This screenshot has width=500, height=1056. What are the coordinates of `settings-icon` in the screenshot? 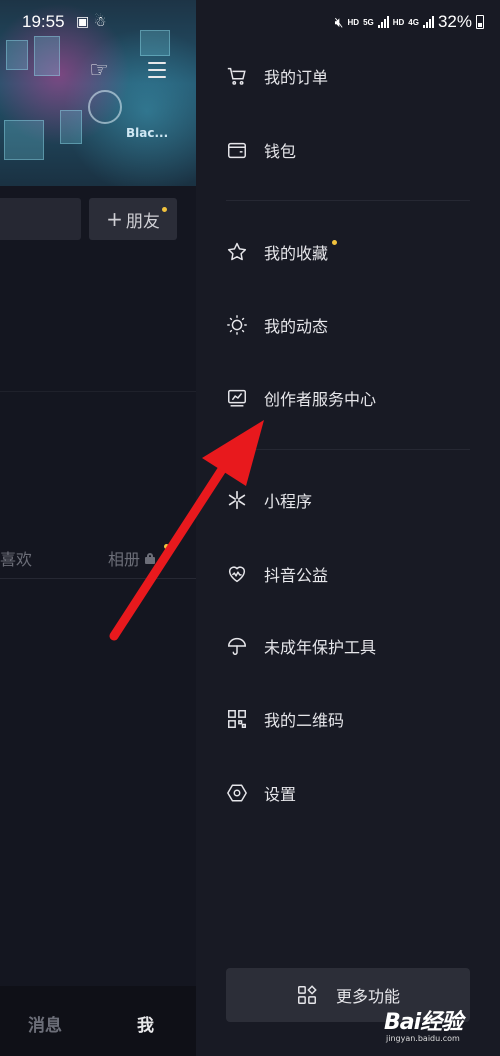 It's located at (237, 793).